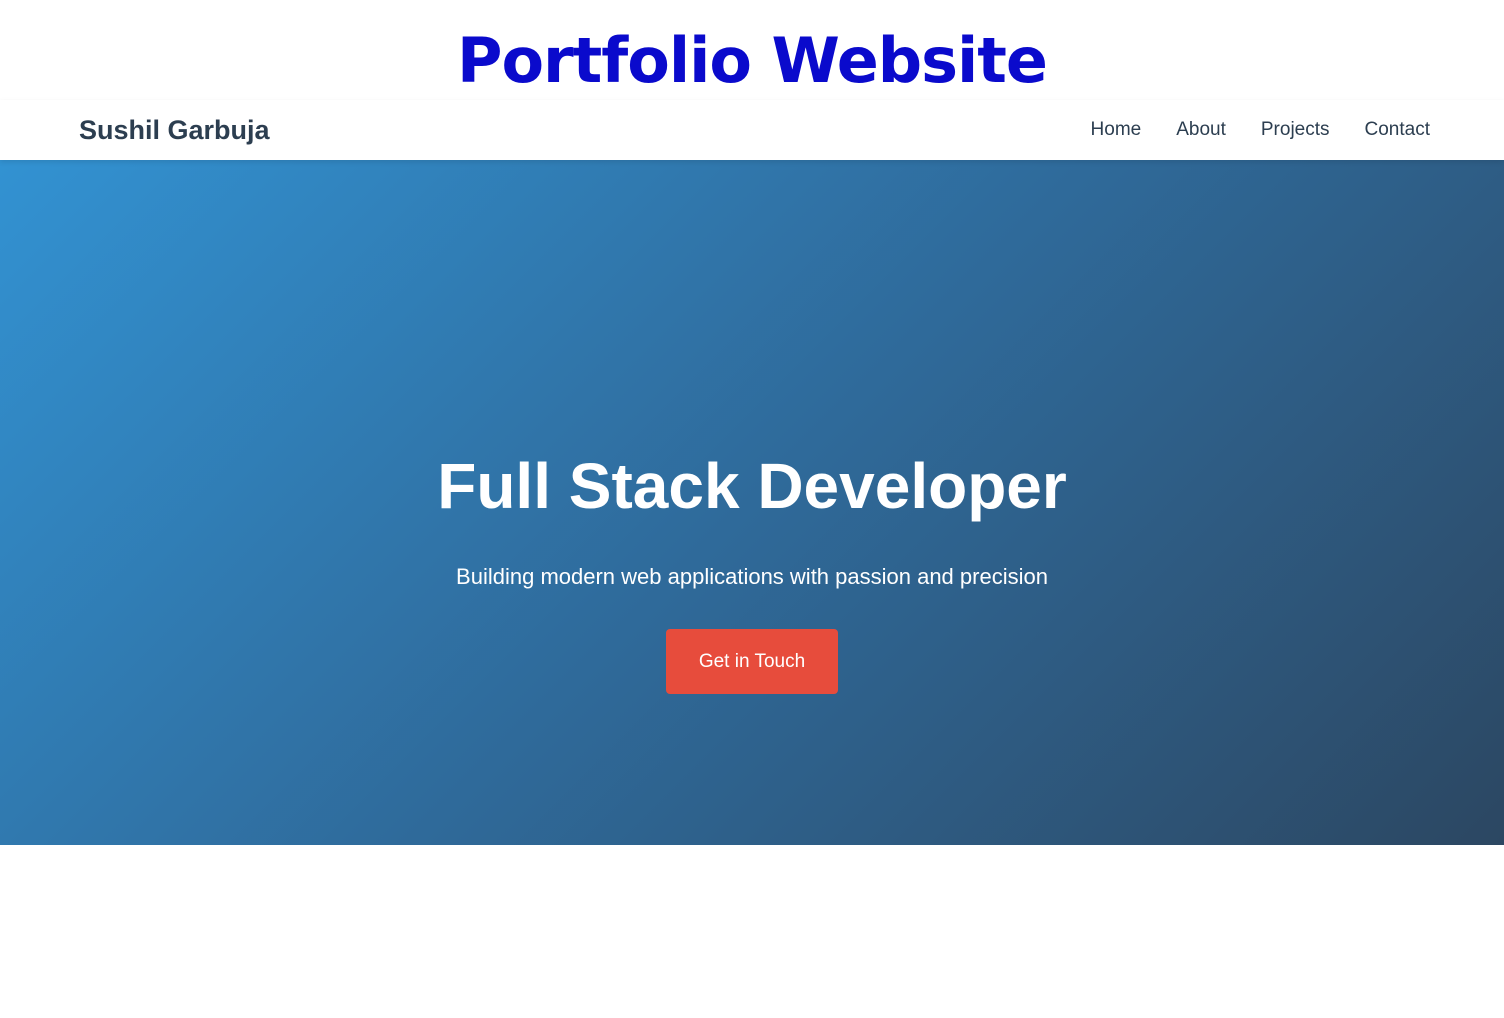 The height and width of the screenshot is (1018, 1504). What do you see at coordinates (1201, 130) in the screenshot?
I see `nav-link-about: About` at bounding box center [1201, 130].